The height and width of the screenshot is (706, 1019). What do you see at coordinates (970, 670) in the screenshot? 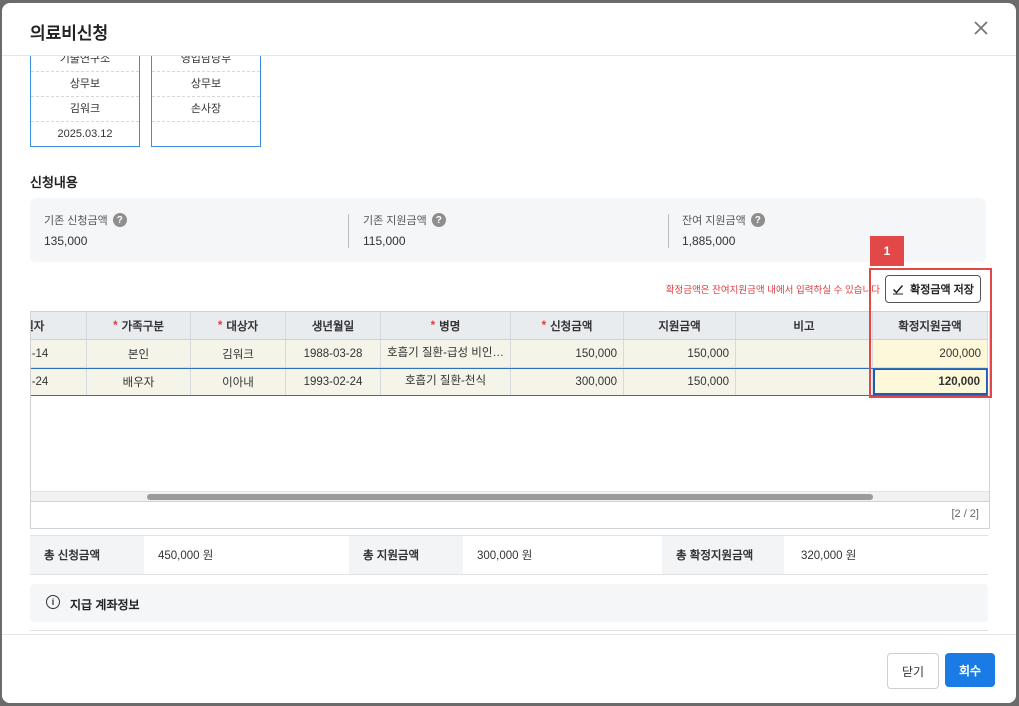
I see `recall-button: 회수` at bounding box center [970, 670].